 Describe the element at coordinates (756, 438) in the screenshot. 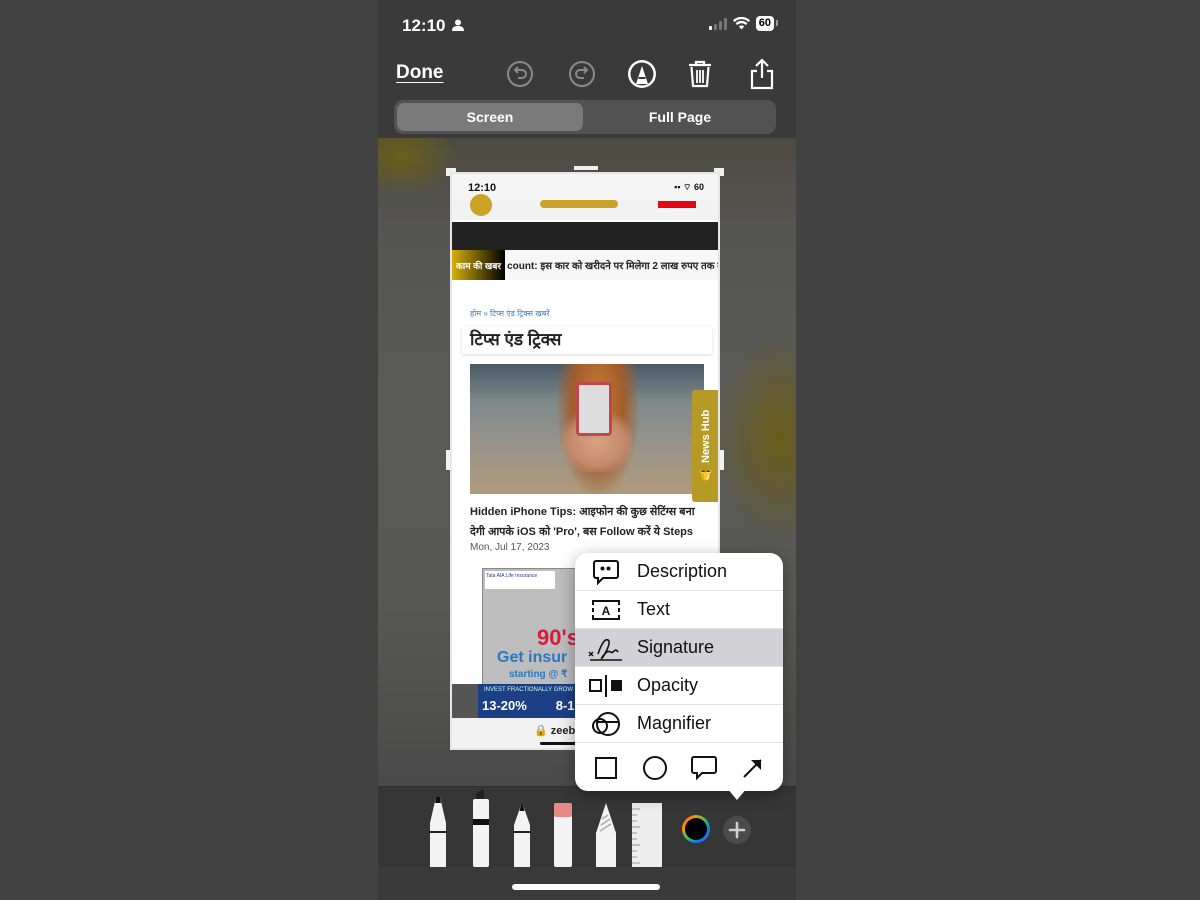

I see `background-blur` at that location.